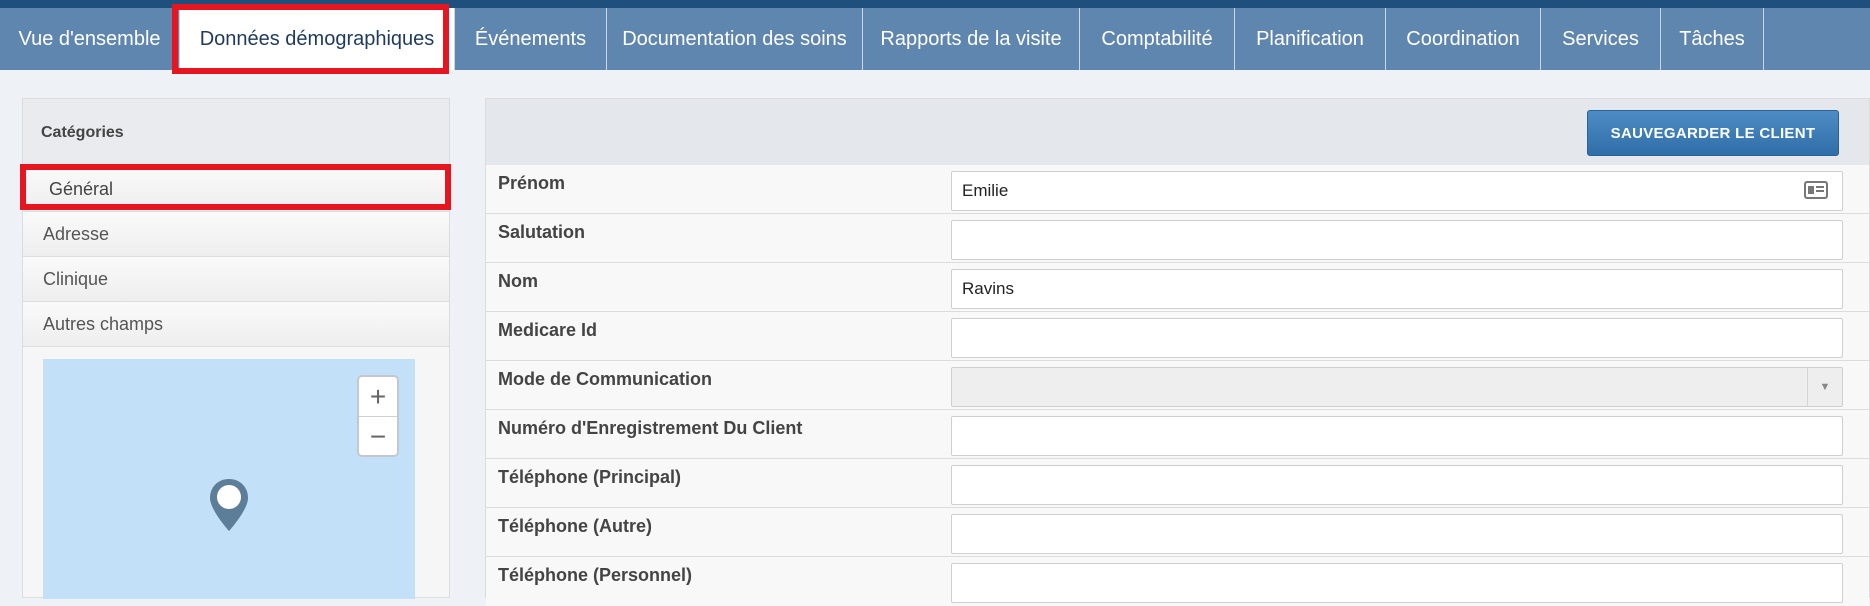 This screenshot has width=1870, height=606. What do you see at coordinates (1463, 39) in the screenshot?
I see `tab-coordination: Coordination` at bounding box center [1463, 39].